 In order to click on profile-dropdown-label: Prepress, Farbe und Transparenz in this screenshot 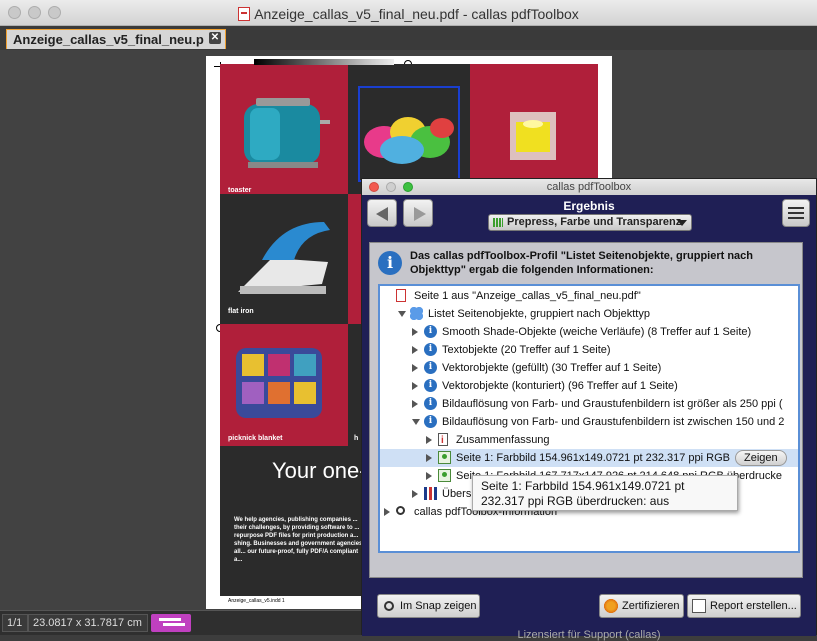, I will do `click(594, 222)`.